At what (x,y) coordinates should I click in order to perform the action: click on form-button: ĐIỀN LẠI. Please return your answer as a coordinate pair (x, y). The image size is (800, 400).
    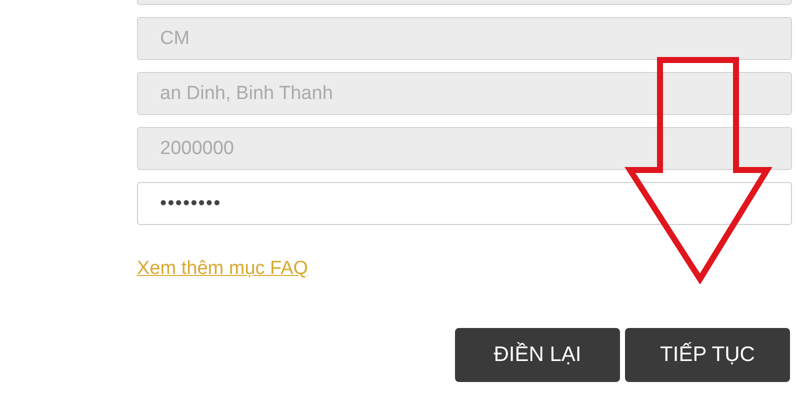
    Looking at the image, I should click on (537, 355).